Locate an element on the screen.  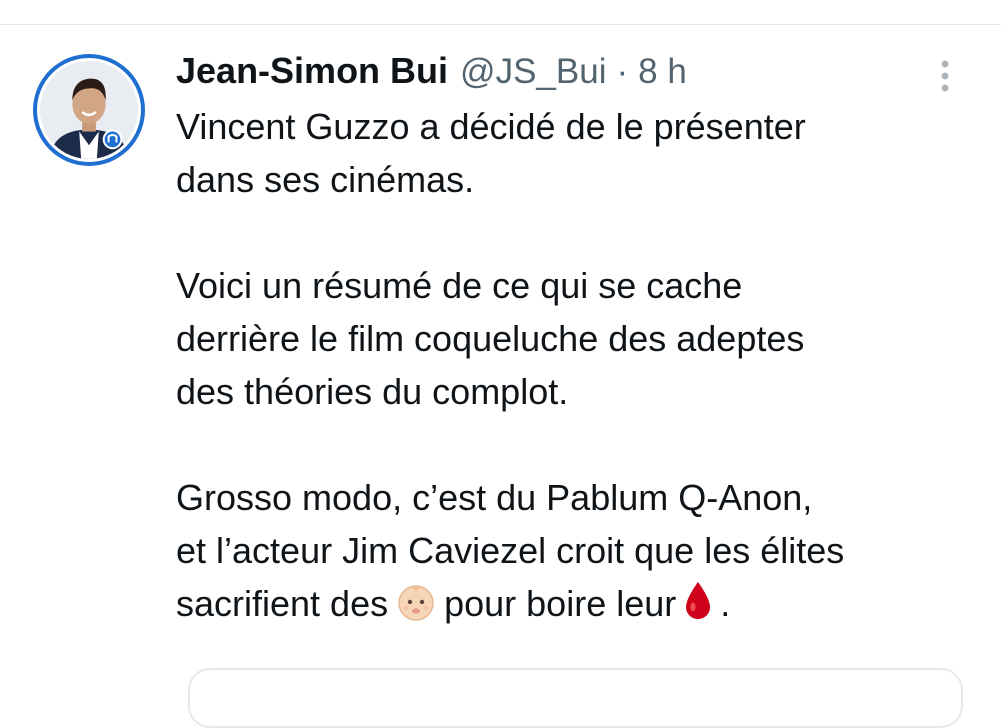
tweet-text-line: Voici un résumé de ce qui se cache is located at coordinates (459, 285).